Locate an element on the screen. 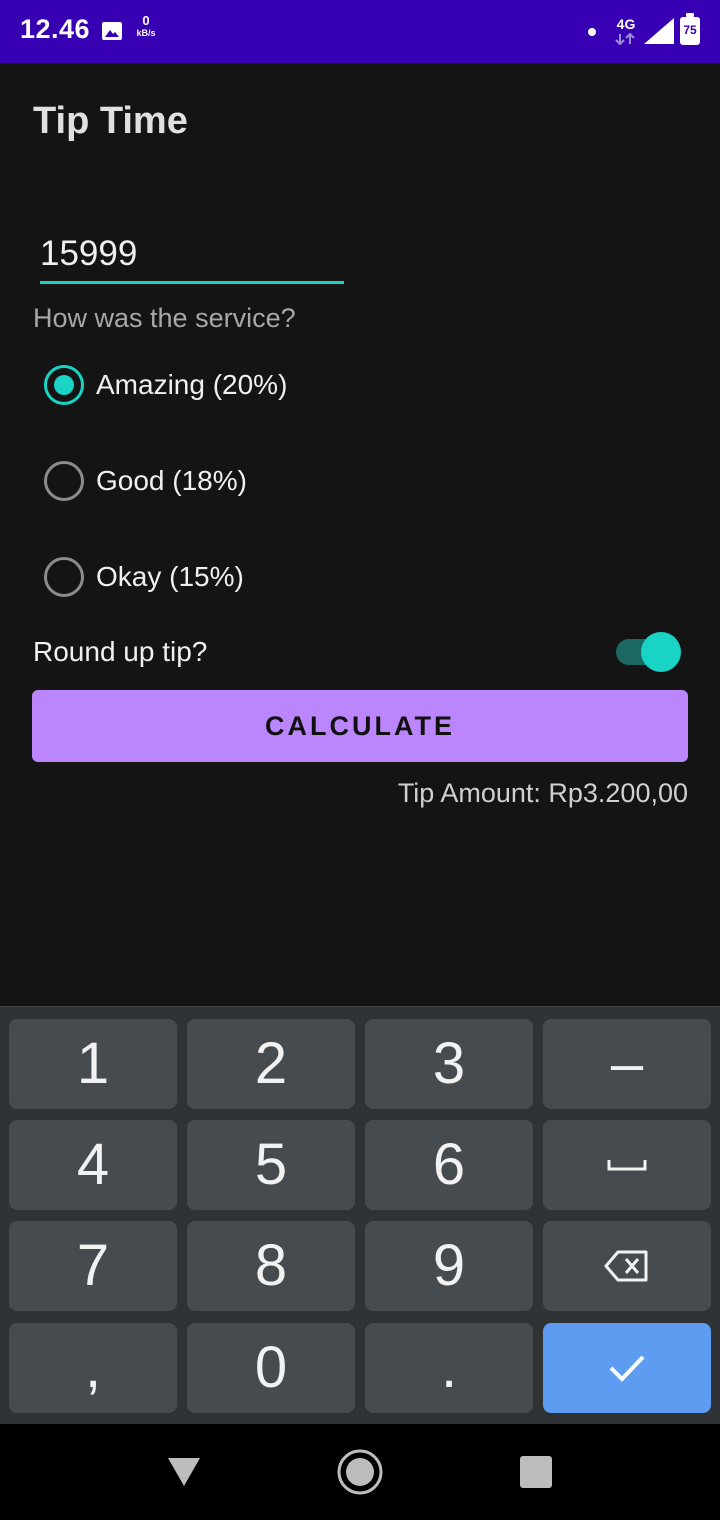  network-speed-unit: kB/s is located at coordinates (146, 33).